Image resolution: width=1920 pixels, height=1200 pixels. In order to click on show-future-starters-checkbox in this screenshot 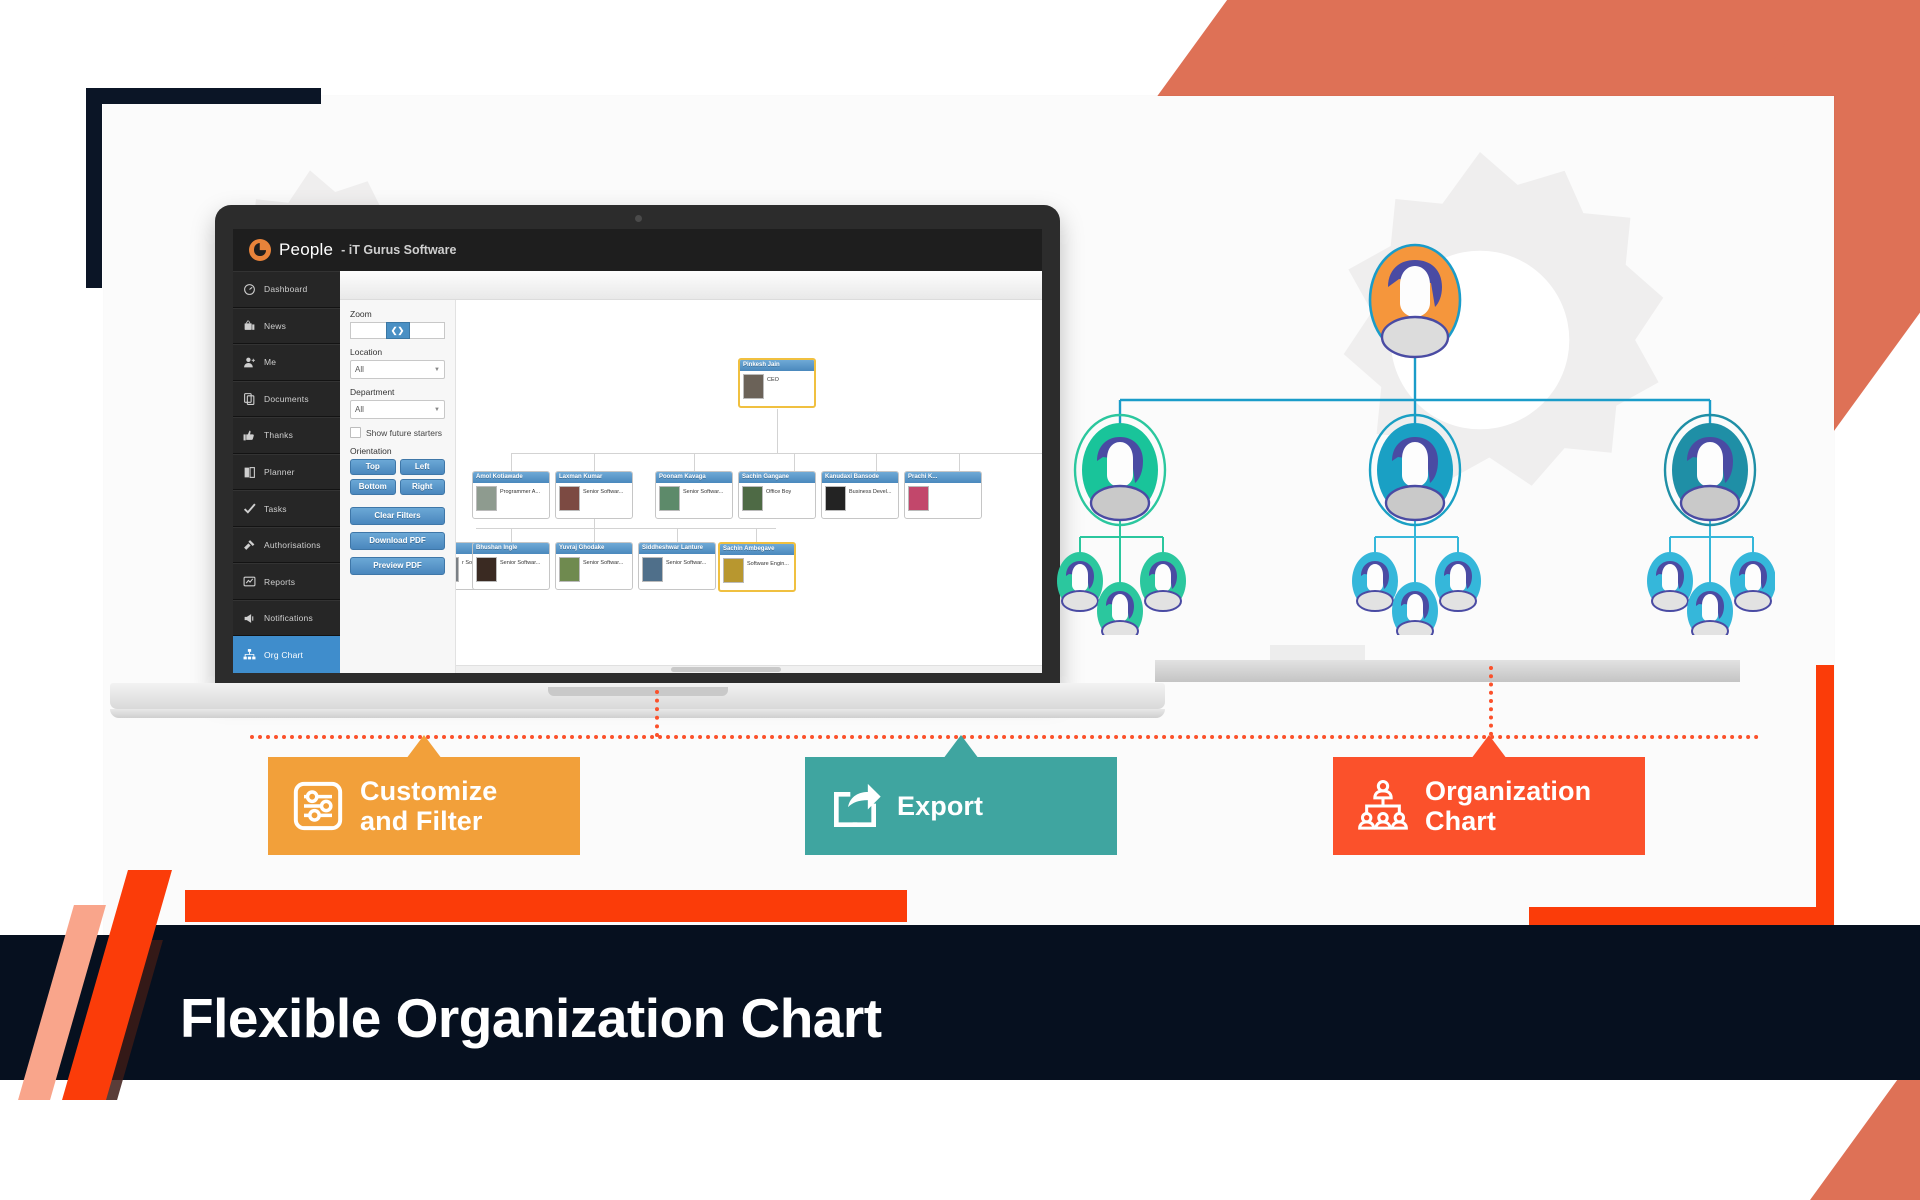, I will do `click(355, 432)`.